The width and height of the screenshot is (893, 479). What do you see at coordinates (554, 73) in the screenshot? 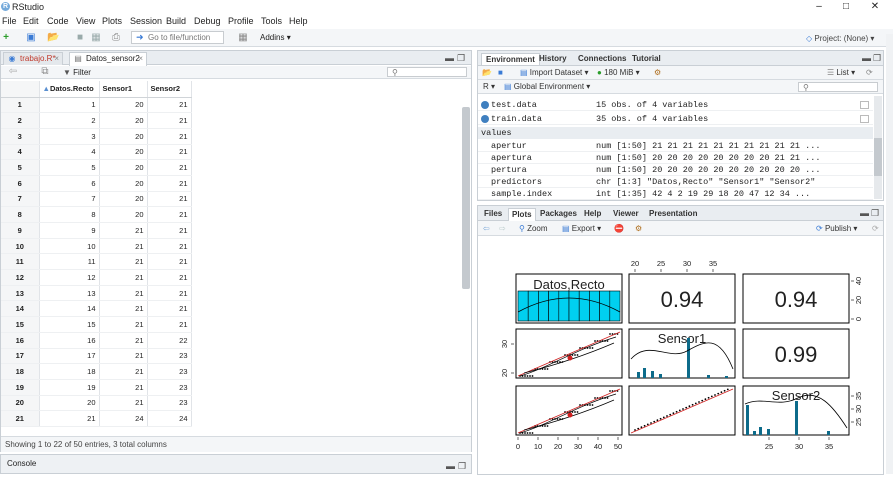
I see `import-dataset-button: ▤ Import Dataset ▾` at bounding box center [554, 73].